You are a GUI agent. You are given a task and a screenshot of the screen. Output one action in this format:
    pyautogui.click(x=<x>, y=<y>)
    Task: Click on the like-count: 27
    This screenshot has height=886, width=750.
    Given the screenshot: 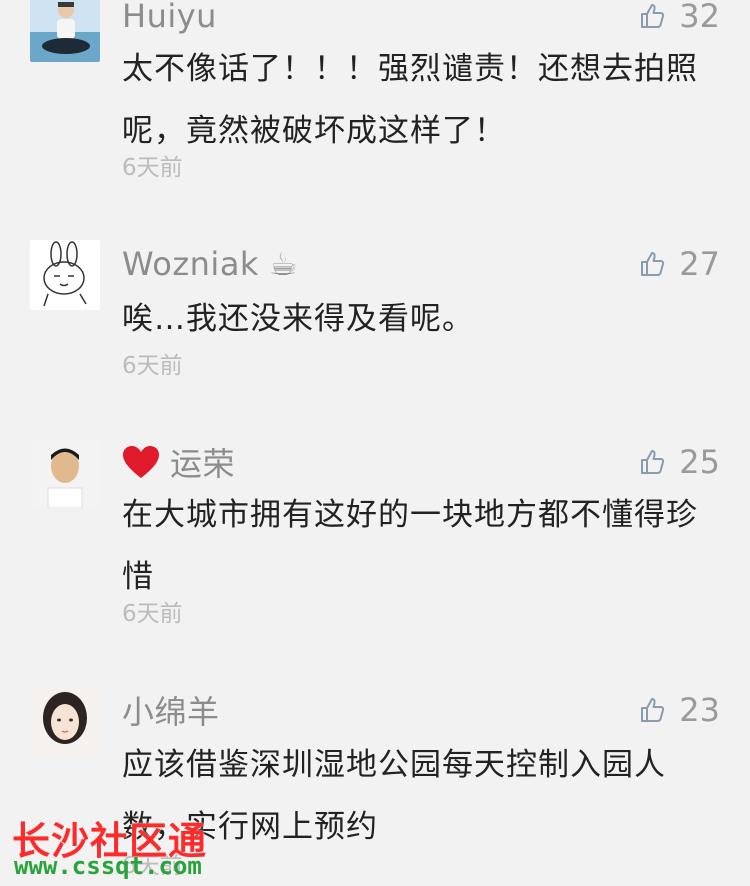 What is the action you would take?
    pyautogui.click(x=699, y=264)
    